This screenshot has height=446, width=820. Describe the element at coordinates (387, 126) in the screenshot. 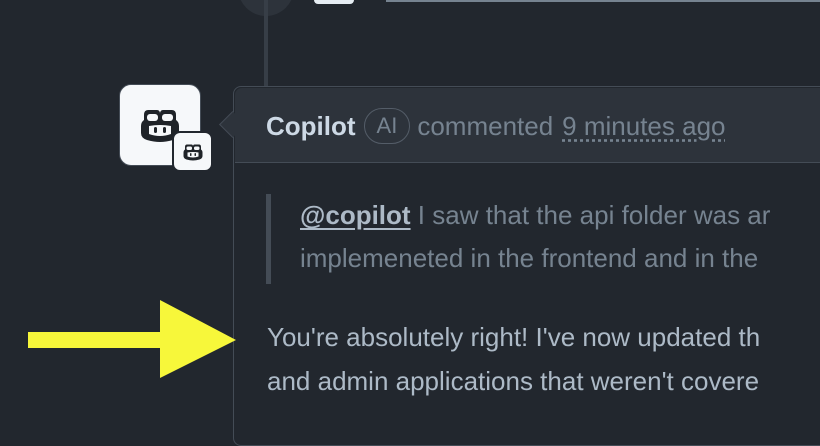

I see `ai-badge: AI` at that location.